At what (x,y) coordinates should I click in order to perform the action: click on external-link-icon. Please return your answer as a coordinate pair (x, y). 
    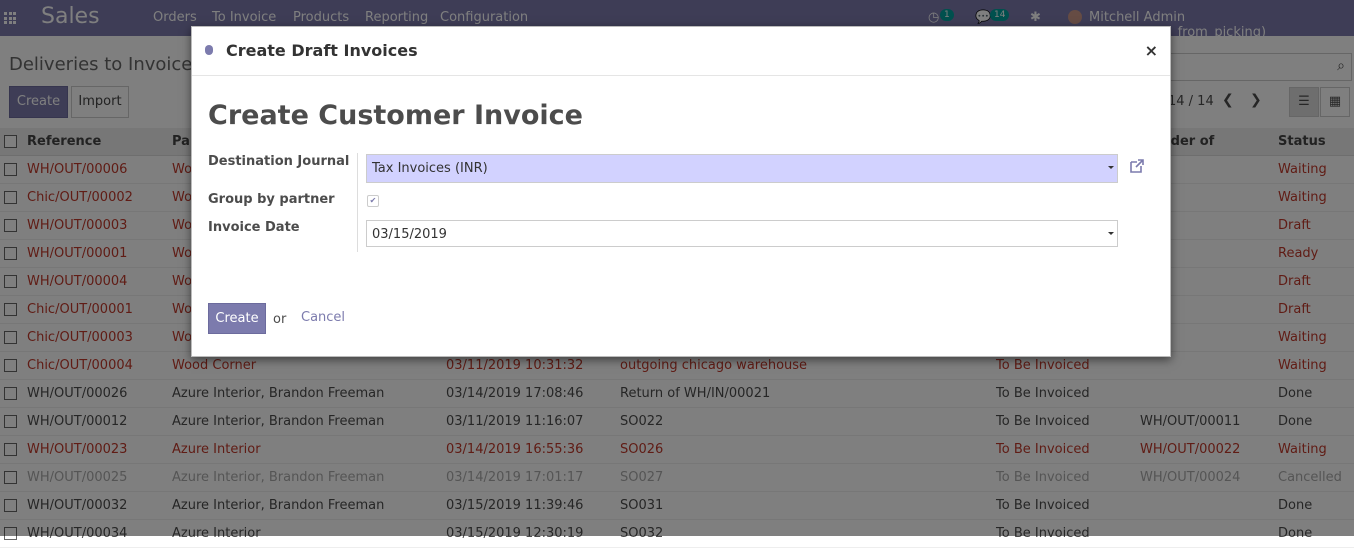
    Looking at the image, I should click on (1137, 166).